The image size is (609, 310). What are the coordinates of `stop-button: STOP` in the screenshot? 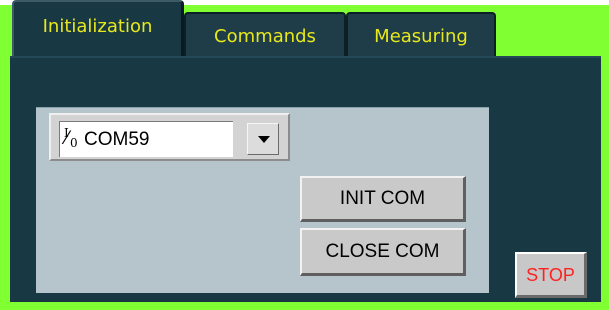 It's located at (551, 275).